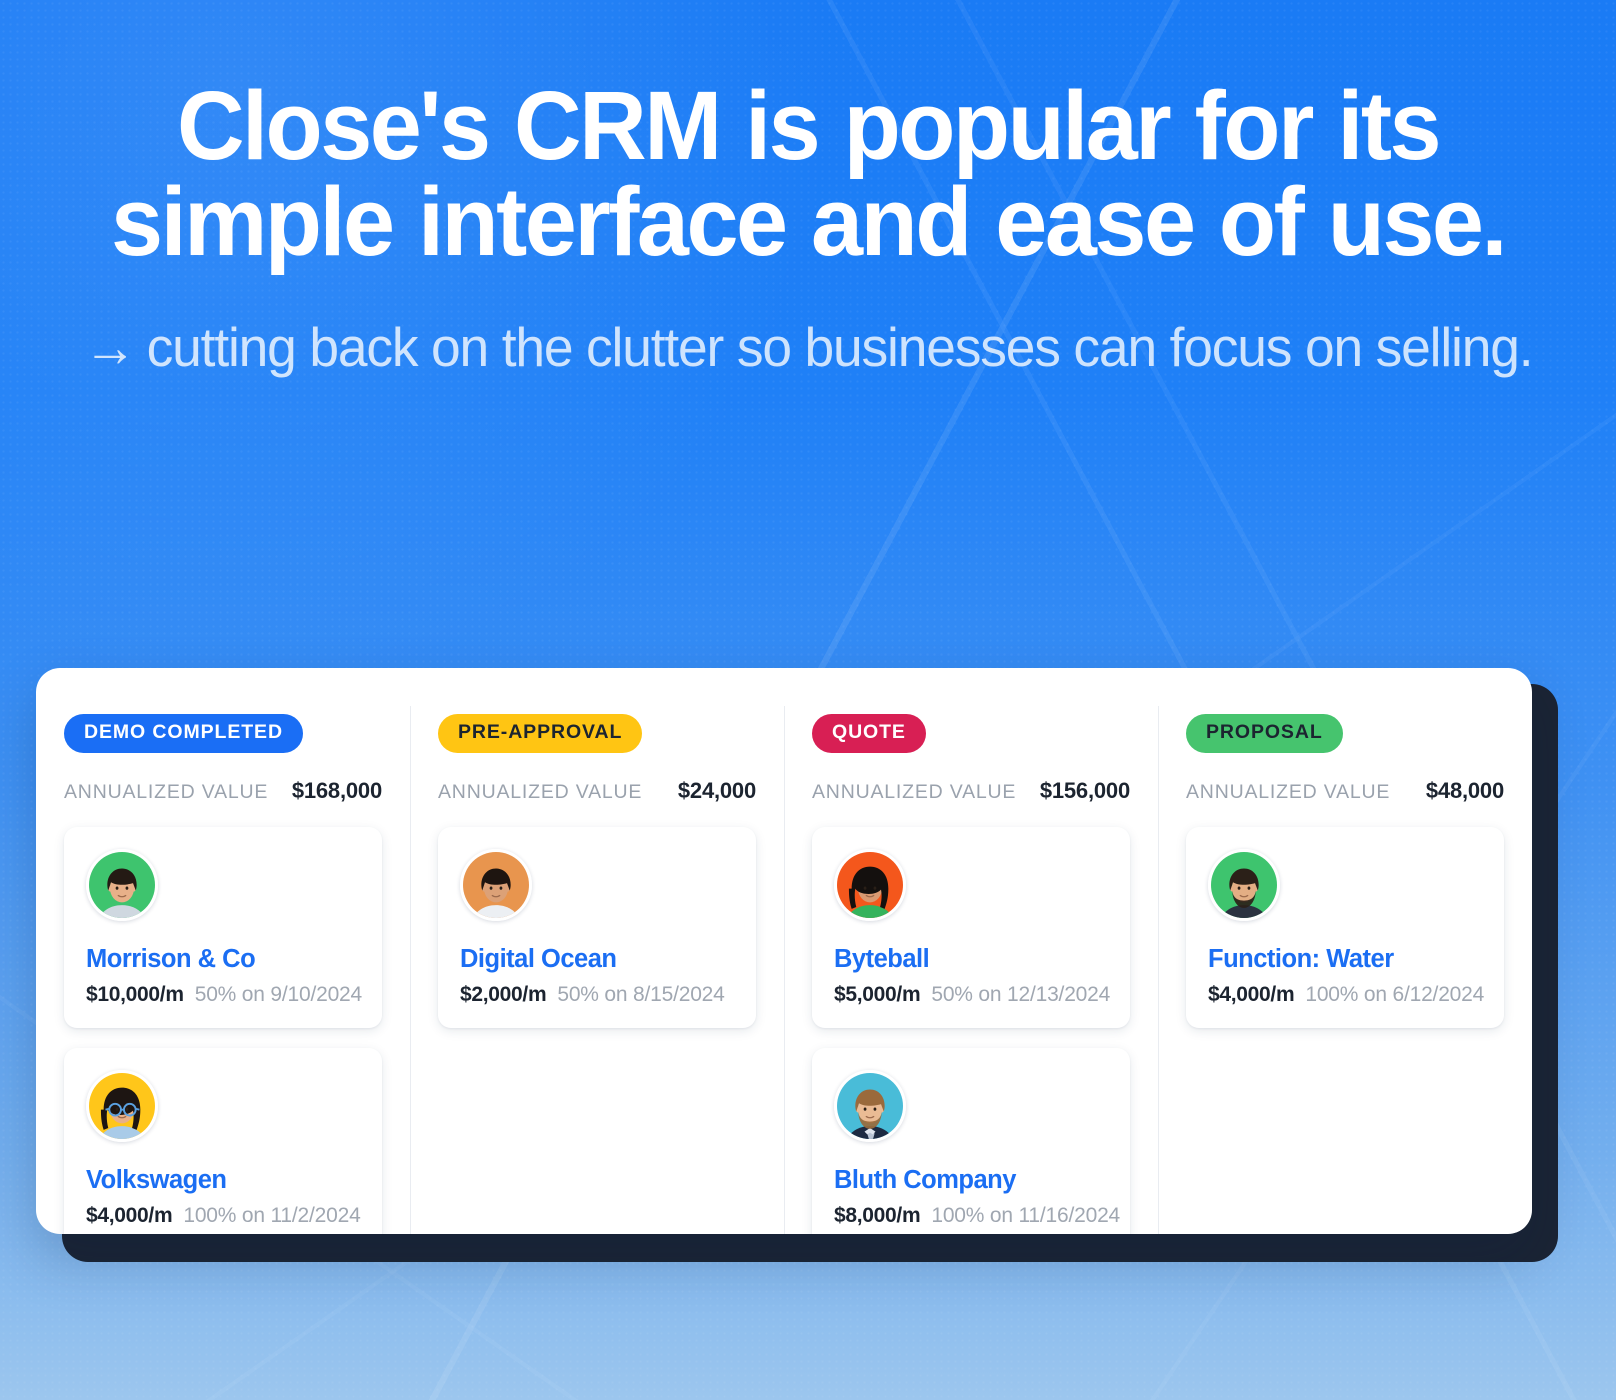 The image size is (1616, 1400). I want to click on lead-meta: $2,000/m 50% on 8/15/2024, so click(597, 994).